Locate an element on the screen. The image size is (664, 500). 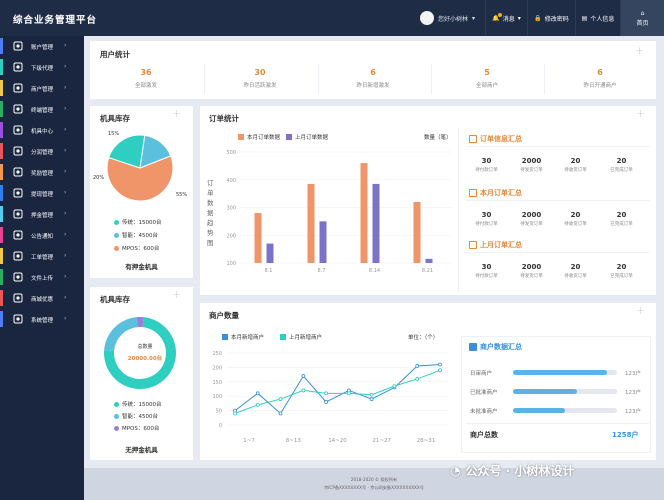
merchant-line-chart: 0 50 100 150 200 250 1~7 8~13 14~20 21~27 28~31 is located at coordinates (330, 397).